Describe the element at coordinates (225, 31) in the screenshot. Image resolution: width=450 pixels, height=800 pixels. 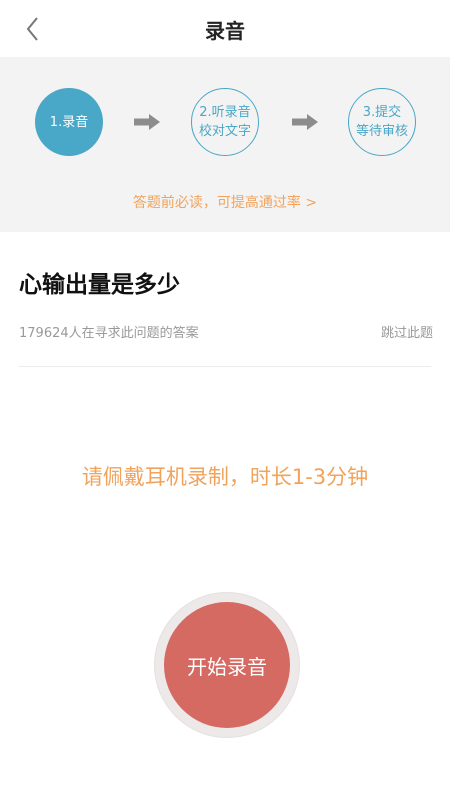
I see `page-title: 录音` at that location.